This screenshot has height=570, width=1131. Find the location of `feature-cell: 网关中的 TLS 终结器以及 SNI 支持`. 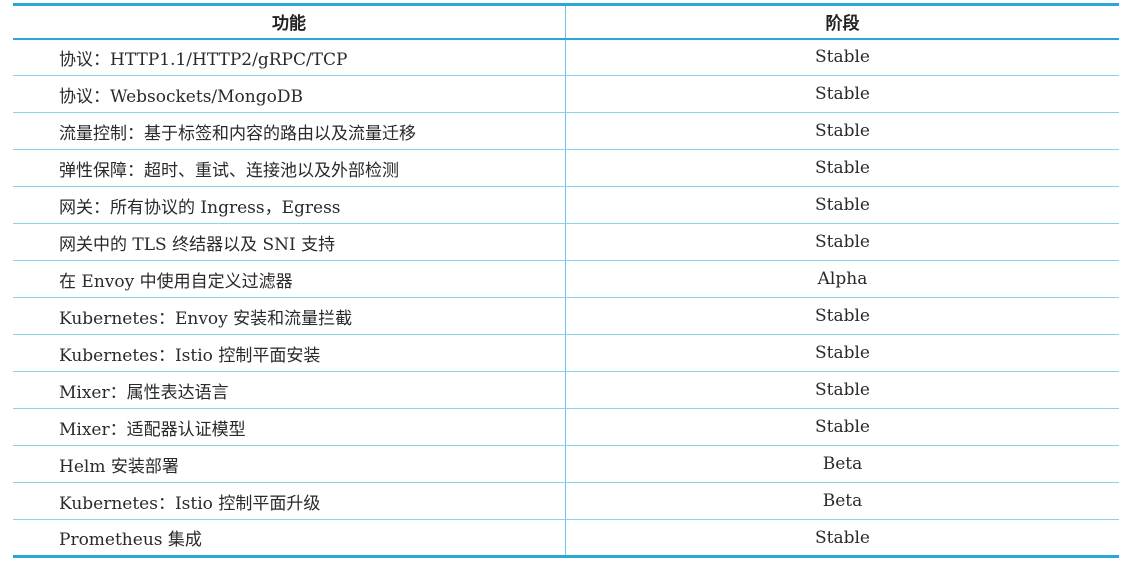

feature-cell: 网关中的 TLS 终结器以及 SNI 支持 is located at coordinates (289, 242).